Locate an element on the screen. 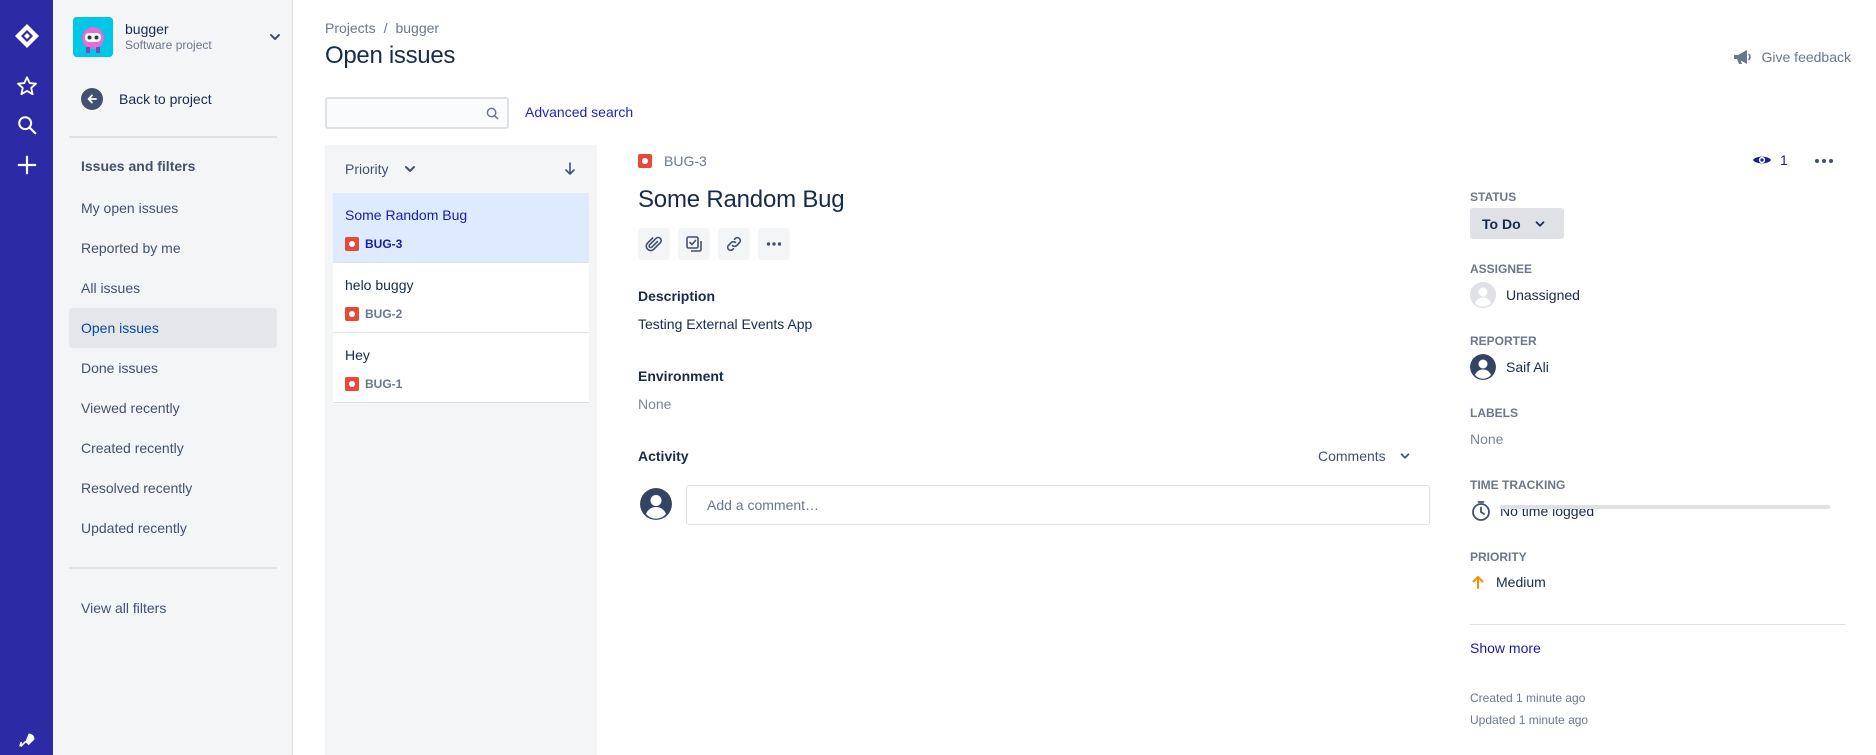 The width and height of the screenshot is (1876, 755). create-plus-icon is located at coordinates (26, 164).